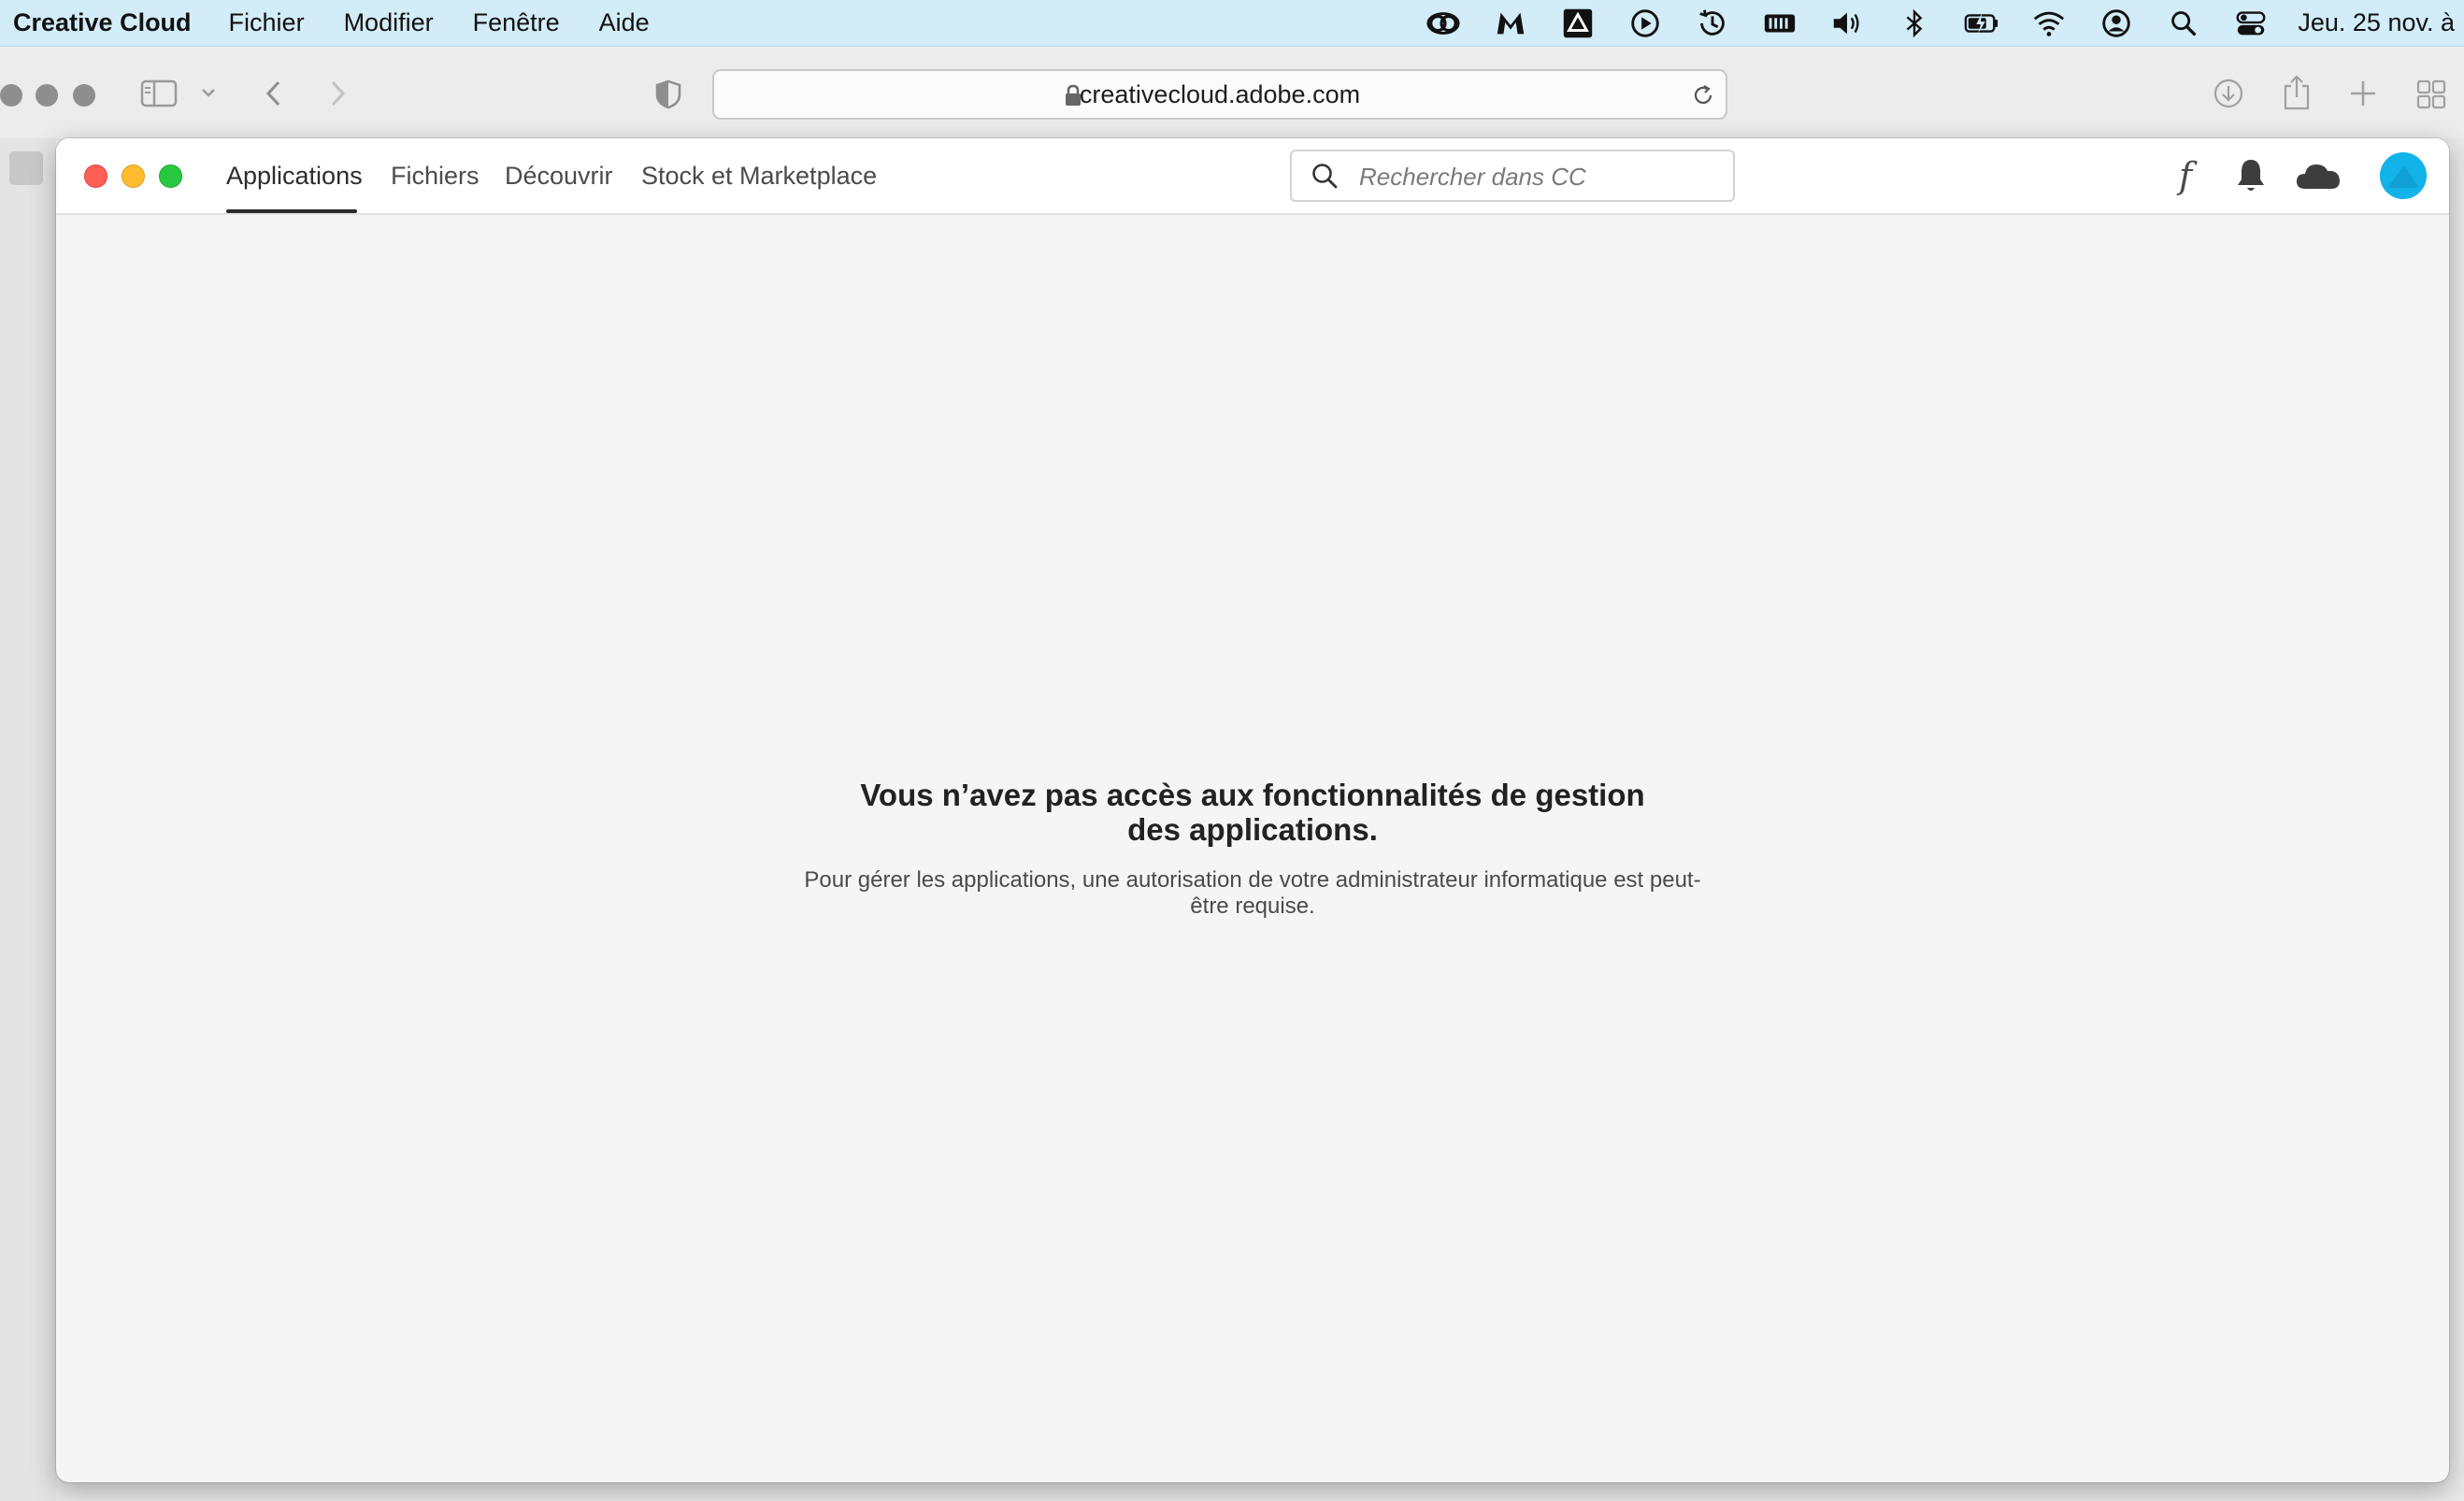 The height and width of the screenshot is (1501, 2464). I want to click on malwarebytes-icon, so click(1510, 24).